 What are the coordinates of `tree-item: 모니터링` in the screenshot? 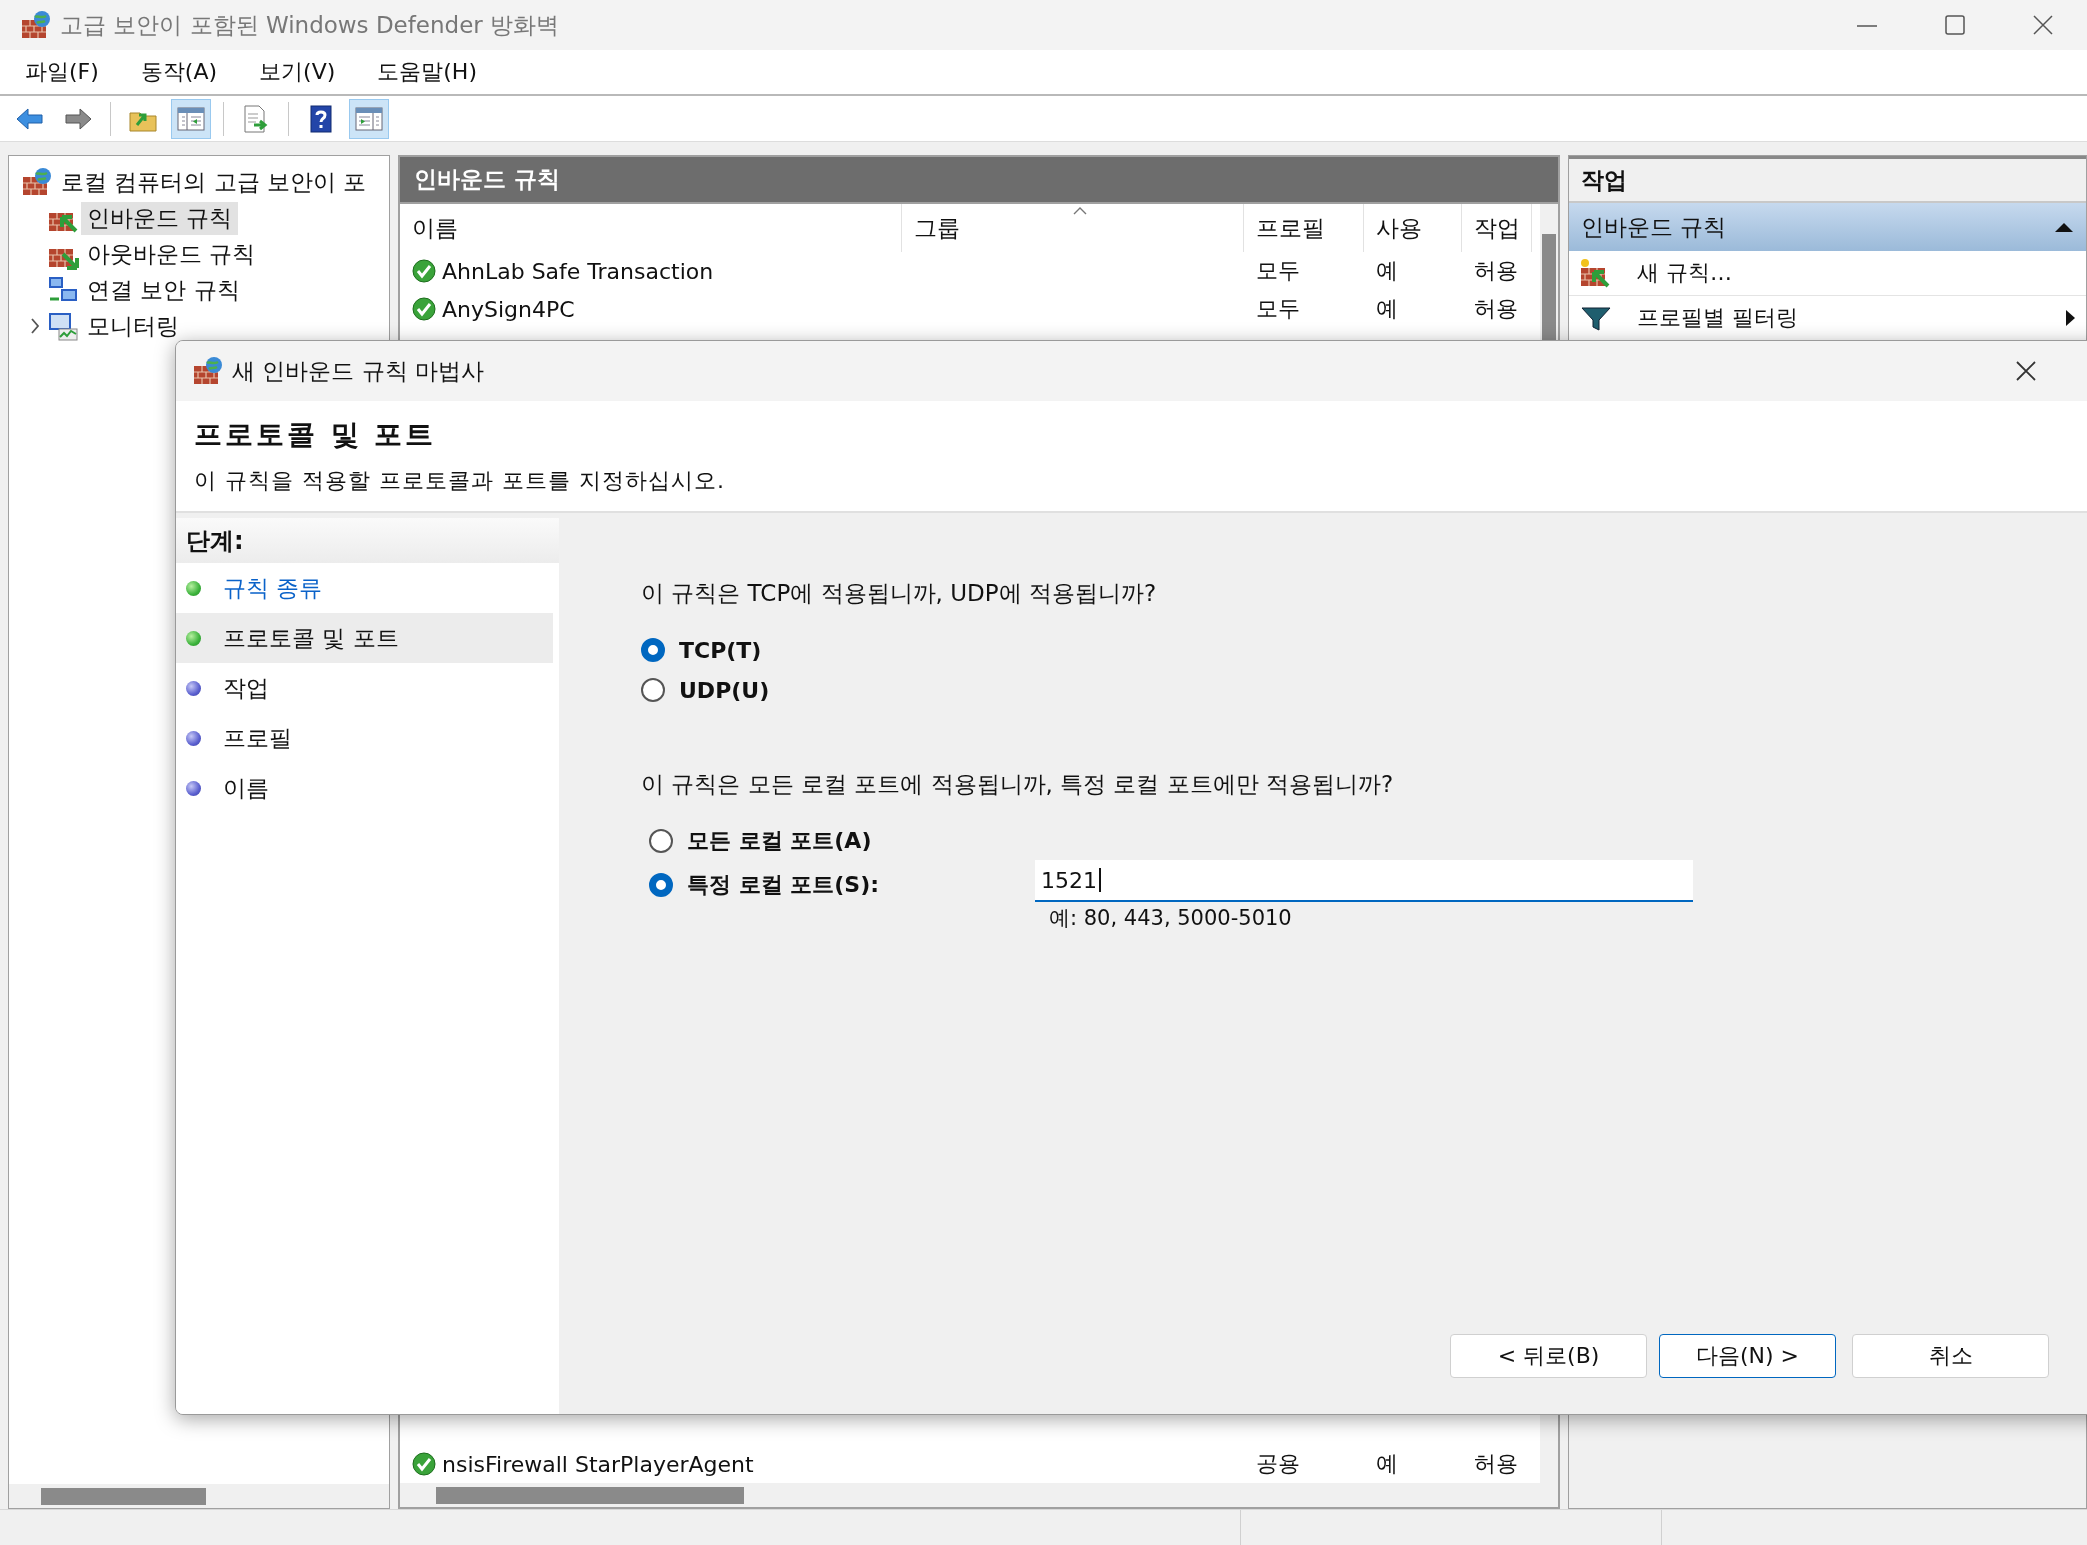 It's located at (133, 326).